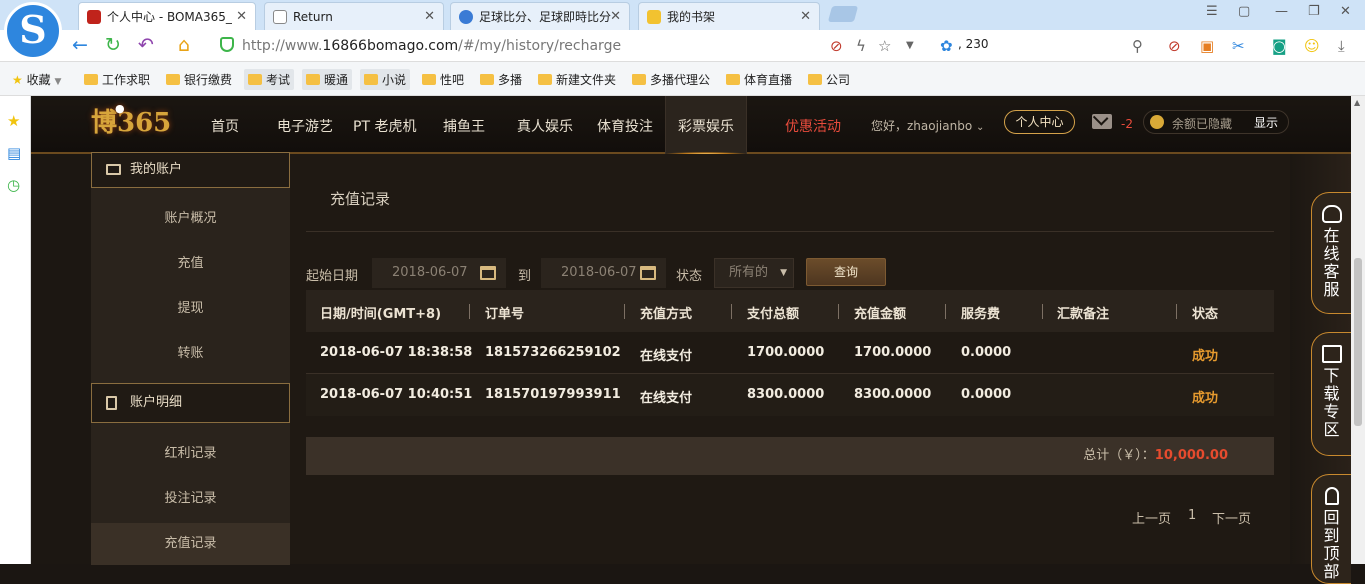 The height and width of the screenshot is (584, 1365). Describe the element at coordinates (625, 126) in the screenshot. I see `nav-sports: 体育投注` at that location.